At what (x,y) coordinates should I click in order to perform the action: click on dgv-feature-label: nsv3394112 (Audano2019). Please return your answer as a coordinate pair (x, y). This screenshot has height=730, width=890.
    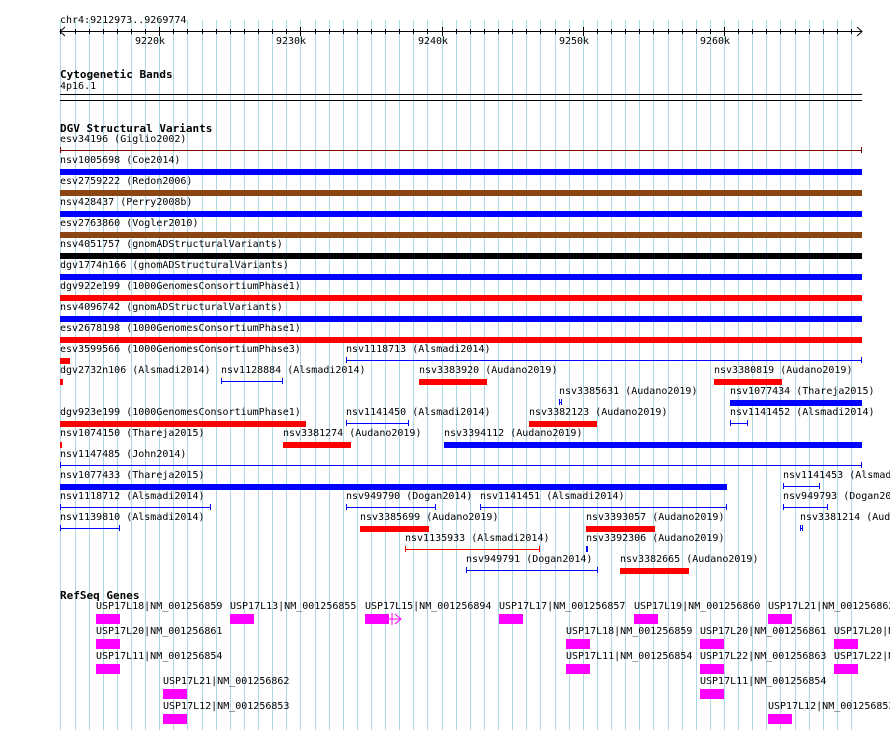
    Looking at the image, I should click on (513, 434).